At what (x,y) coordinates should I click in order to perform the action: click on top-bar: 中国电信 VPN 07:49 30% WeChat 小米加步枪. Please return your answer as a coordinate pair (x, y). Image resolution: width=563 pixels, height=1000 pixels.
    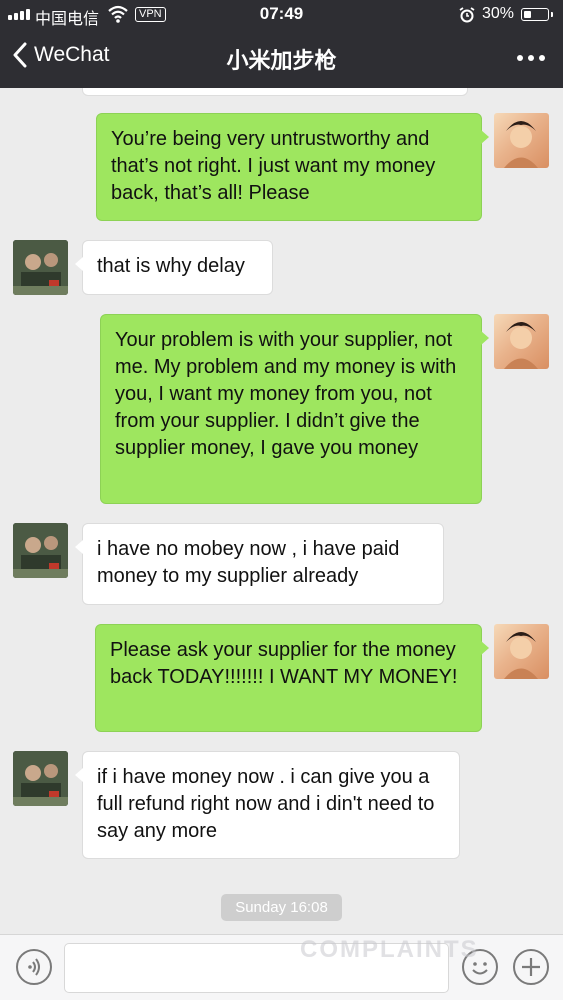
    Looking at the image, I should click on (281, 44).